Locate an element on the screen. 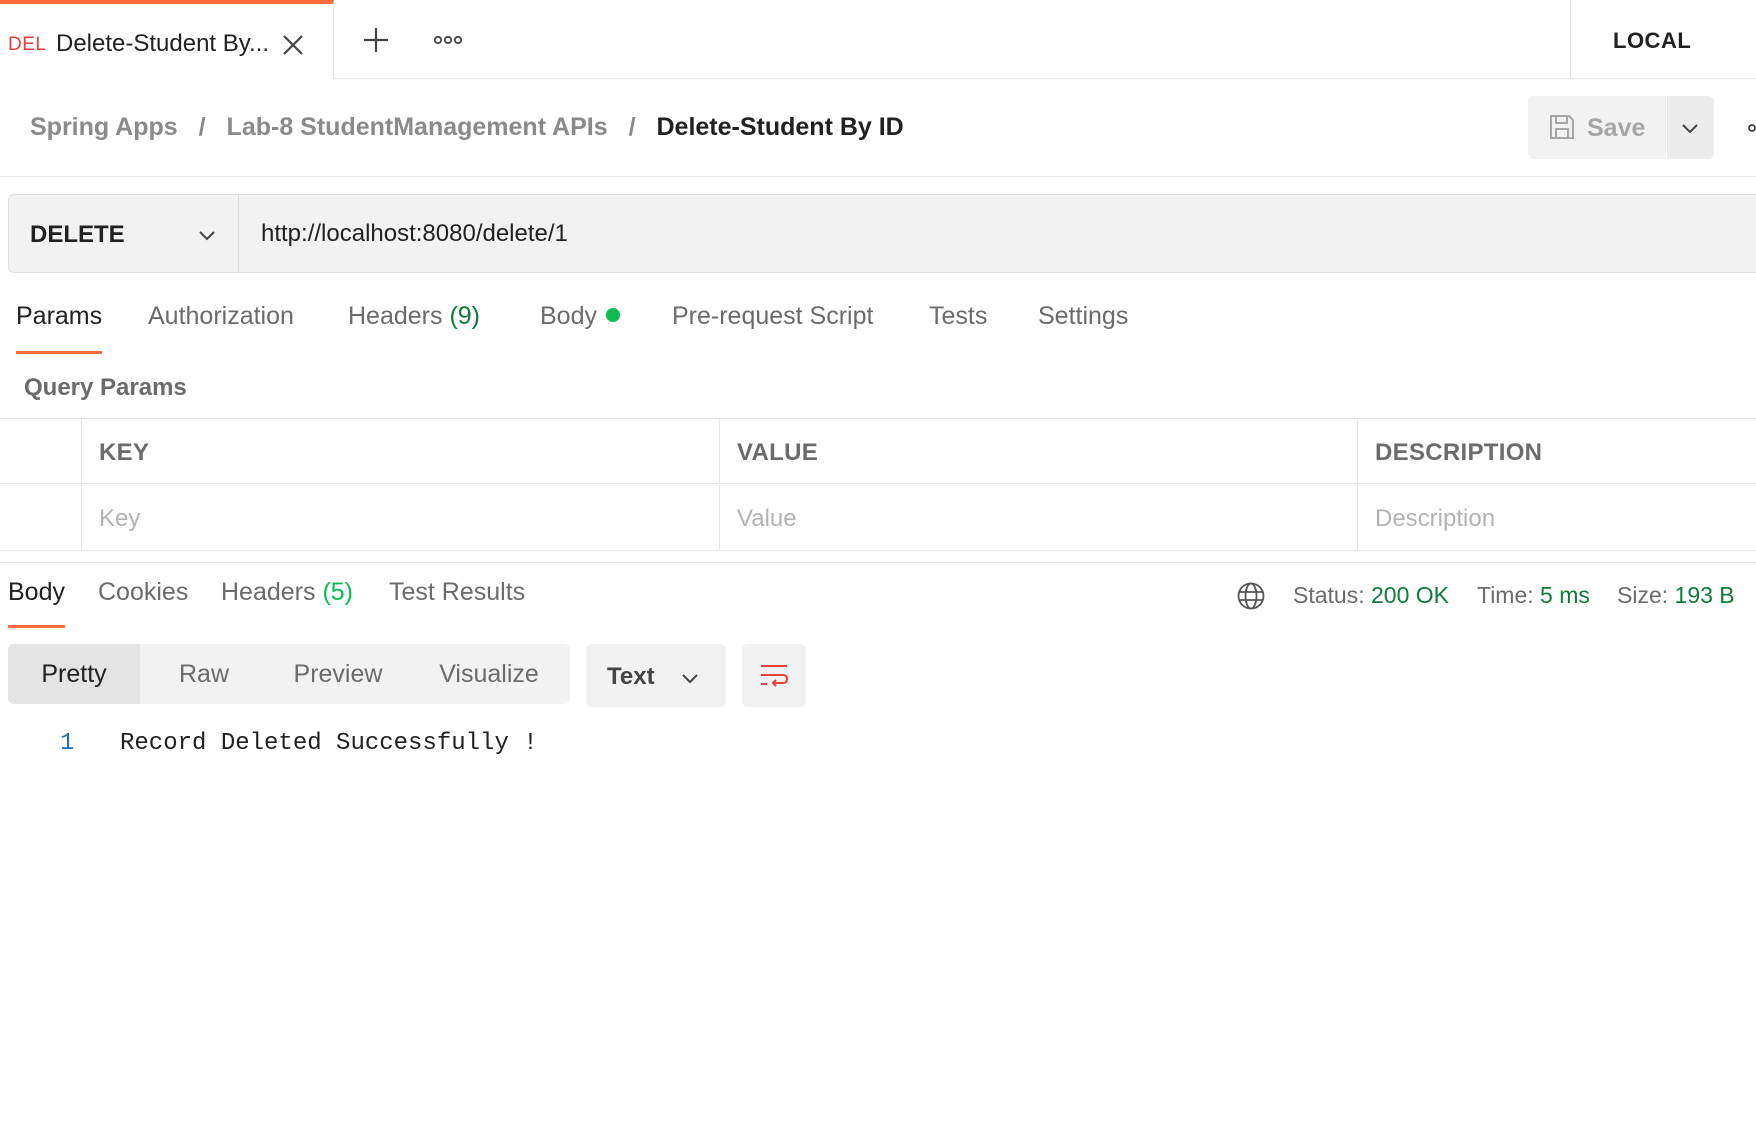 The height and width of the screenshot is (1134, 1756). save-options-button is located at coordinates (1690, 127).